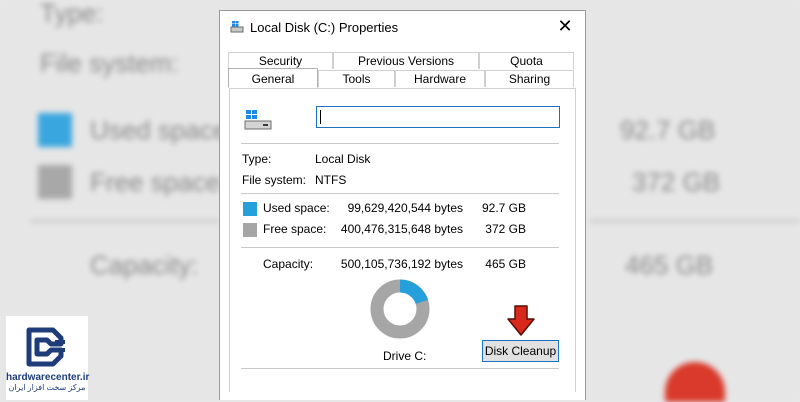  Describe the element at coordinates (356, 78) in the screenshot. I see `tab-tools: Tools` at that location.